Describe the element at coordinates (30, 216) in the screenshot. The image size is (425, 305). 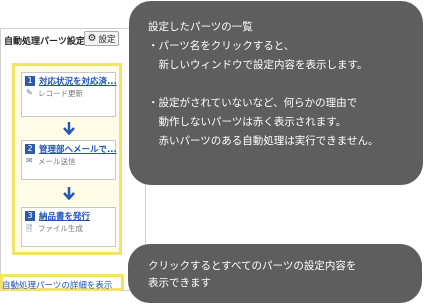
I see `part-number: 3` at that location.